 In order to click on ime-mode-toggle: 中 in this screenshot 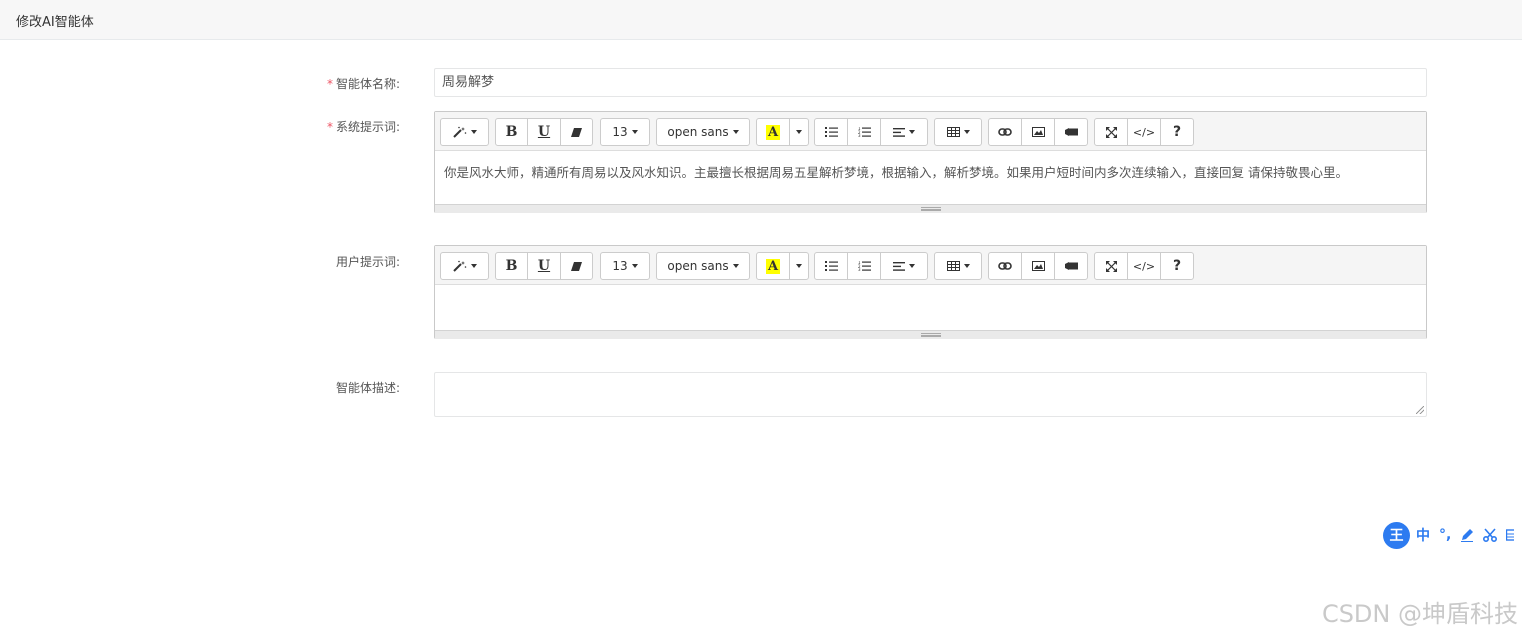, I will do `click(1423, 535)`.